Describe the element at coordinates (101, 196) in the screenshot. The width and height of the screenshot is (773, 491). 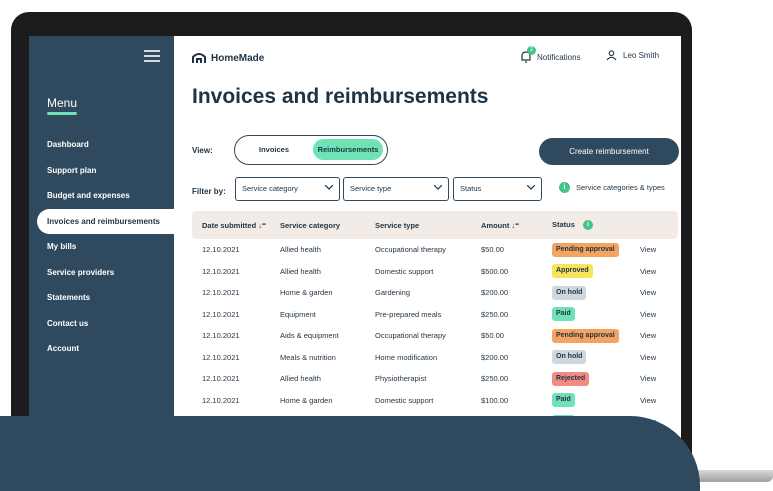
I see `sidebar-item-budget-and-expenses: Budget and expenses` at that location.